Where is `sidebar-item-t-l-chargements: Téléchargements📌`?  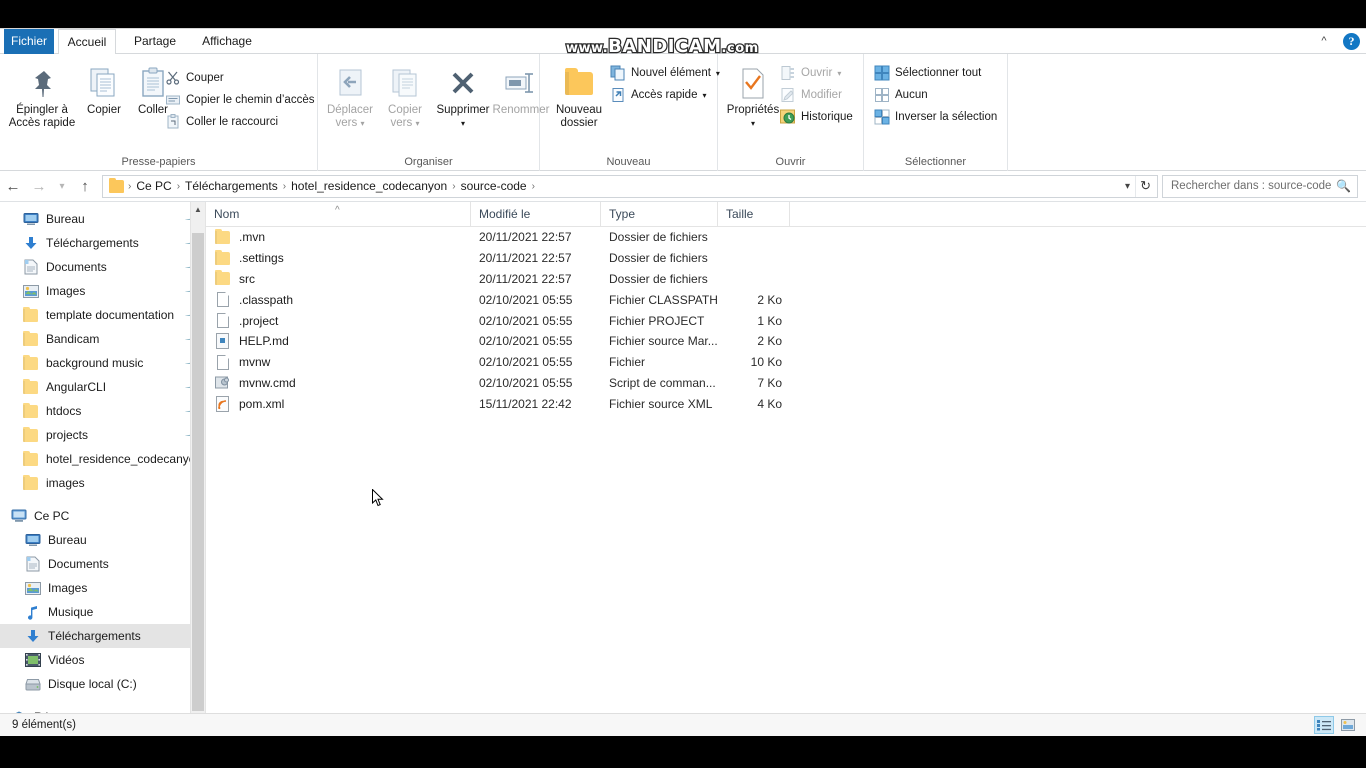 sidebar-item-t-l-chargements: Téléchargements📌 is located at coordinates (102, 243).